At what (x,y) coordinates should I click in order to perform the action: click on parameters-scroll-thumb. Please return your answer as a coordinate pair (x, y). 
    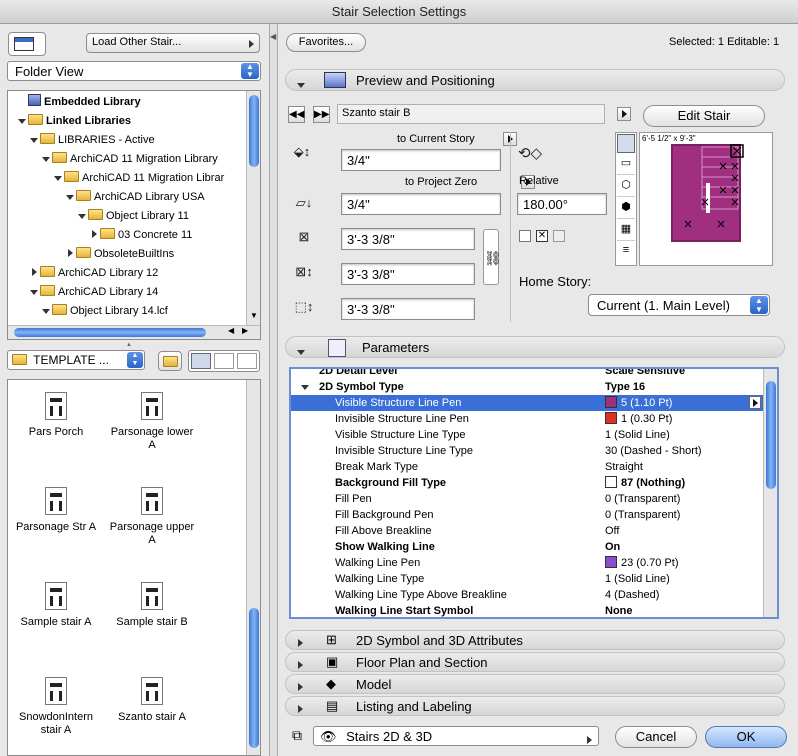
    Looking at the image, I should click on (771, 435).